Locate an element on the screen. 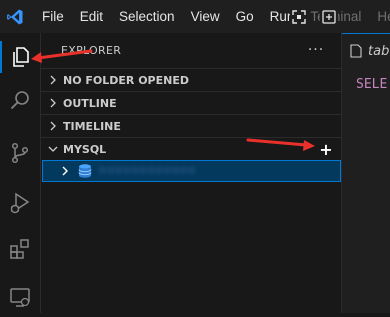  explorer-icon is located at coordinates (20, 57).